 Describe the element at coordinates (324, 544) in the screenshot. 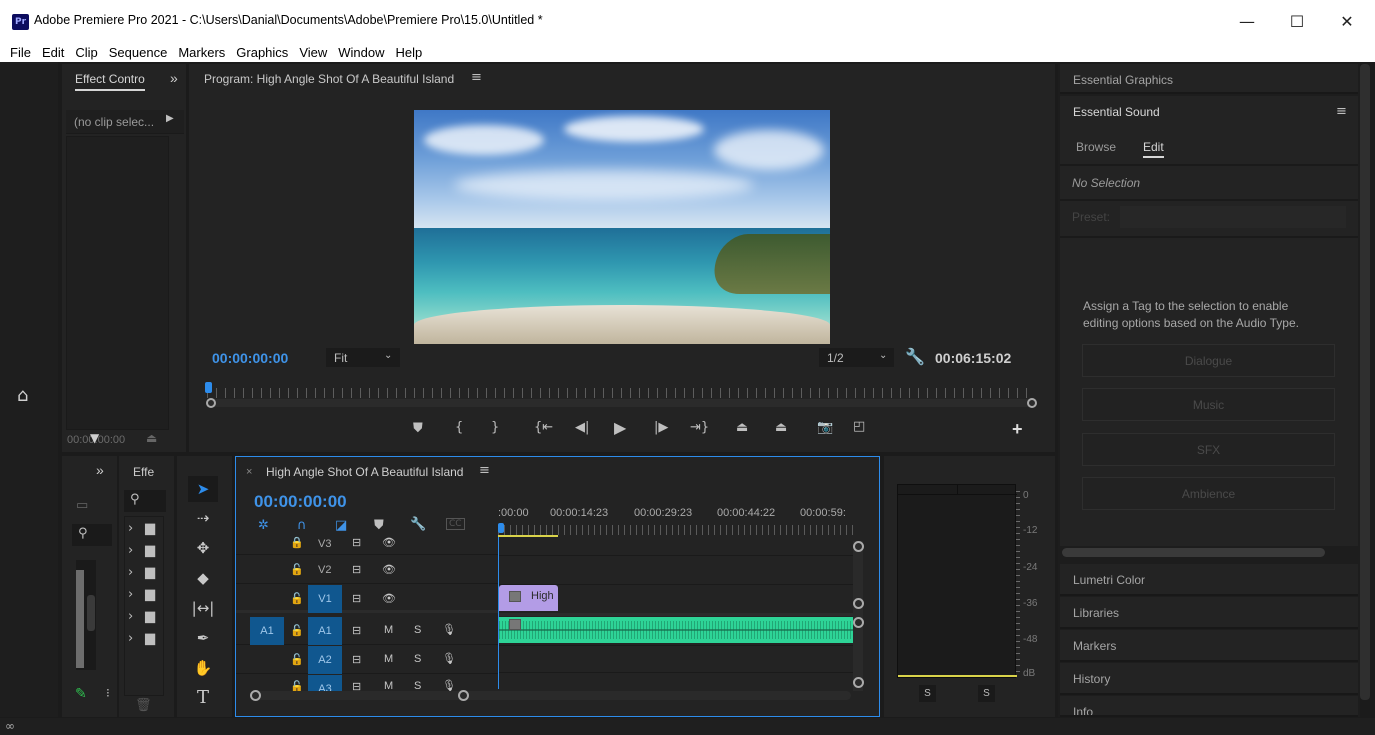

I see `track-v3-label: V3` at that location.